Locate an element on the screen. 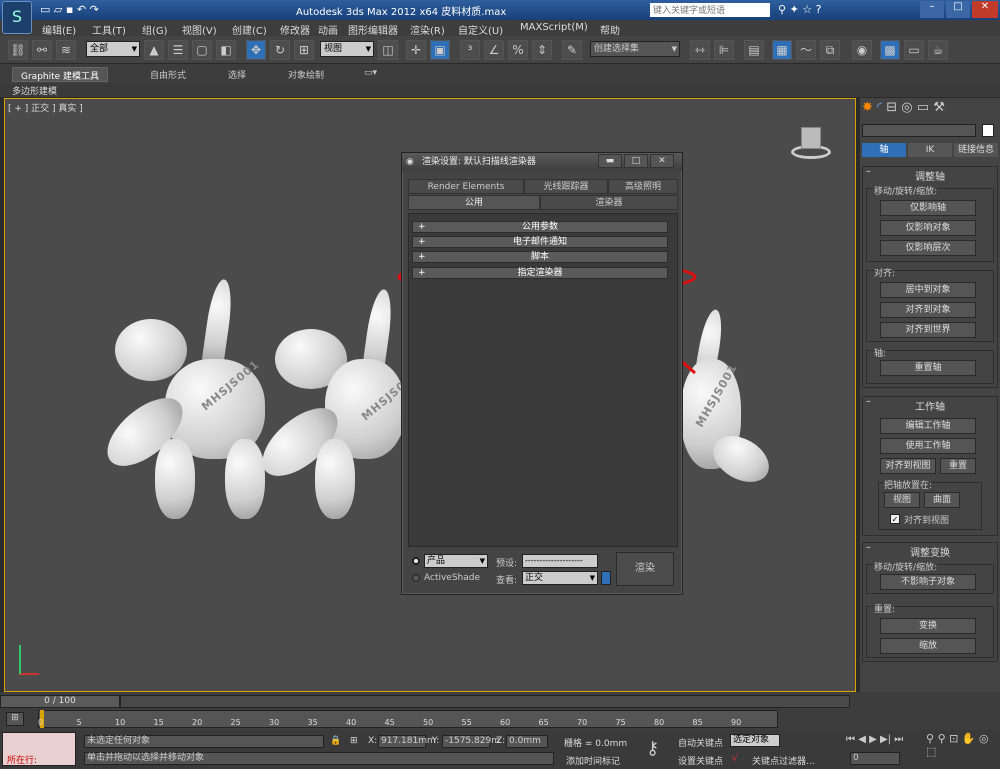 The width and height of the screenshot is (1000, 769). spinner-snap-icon: ⇕ is located at coordinates (542, 50).